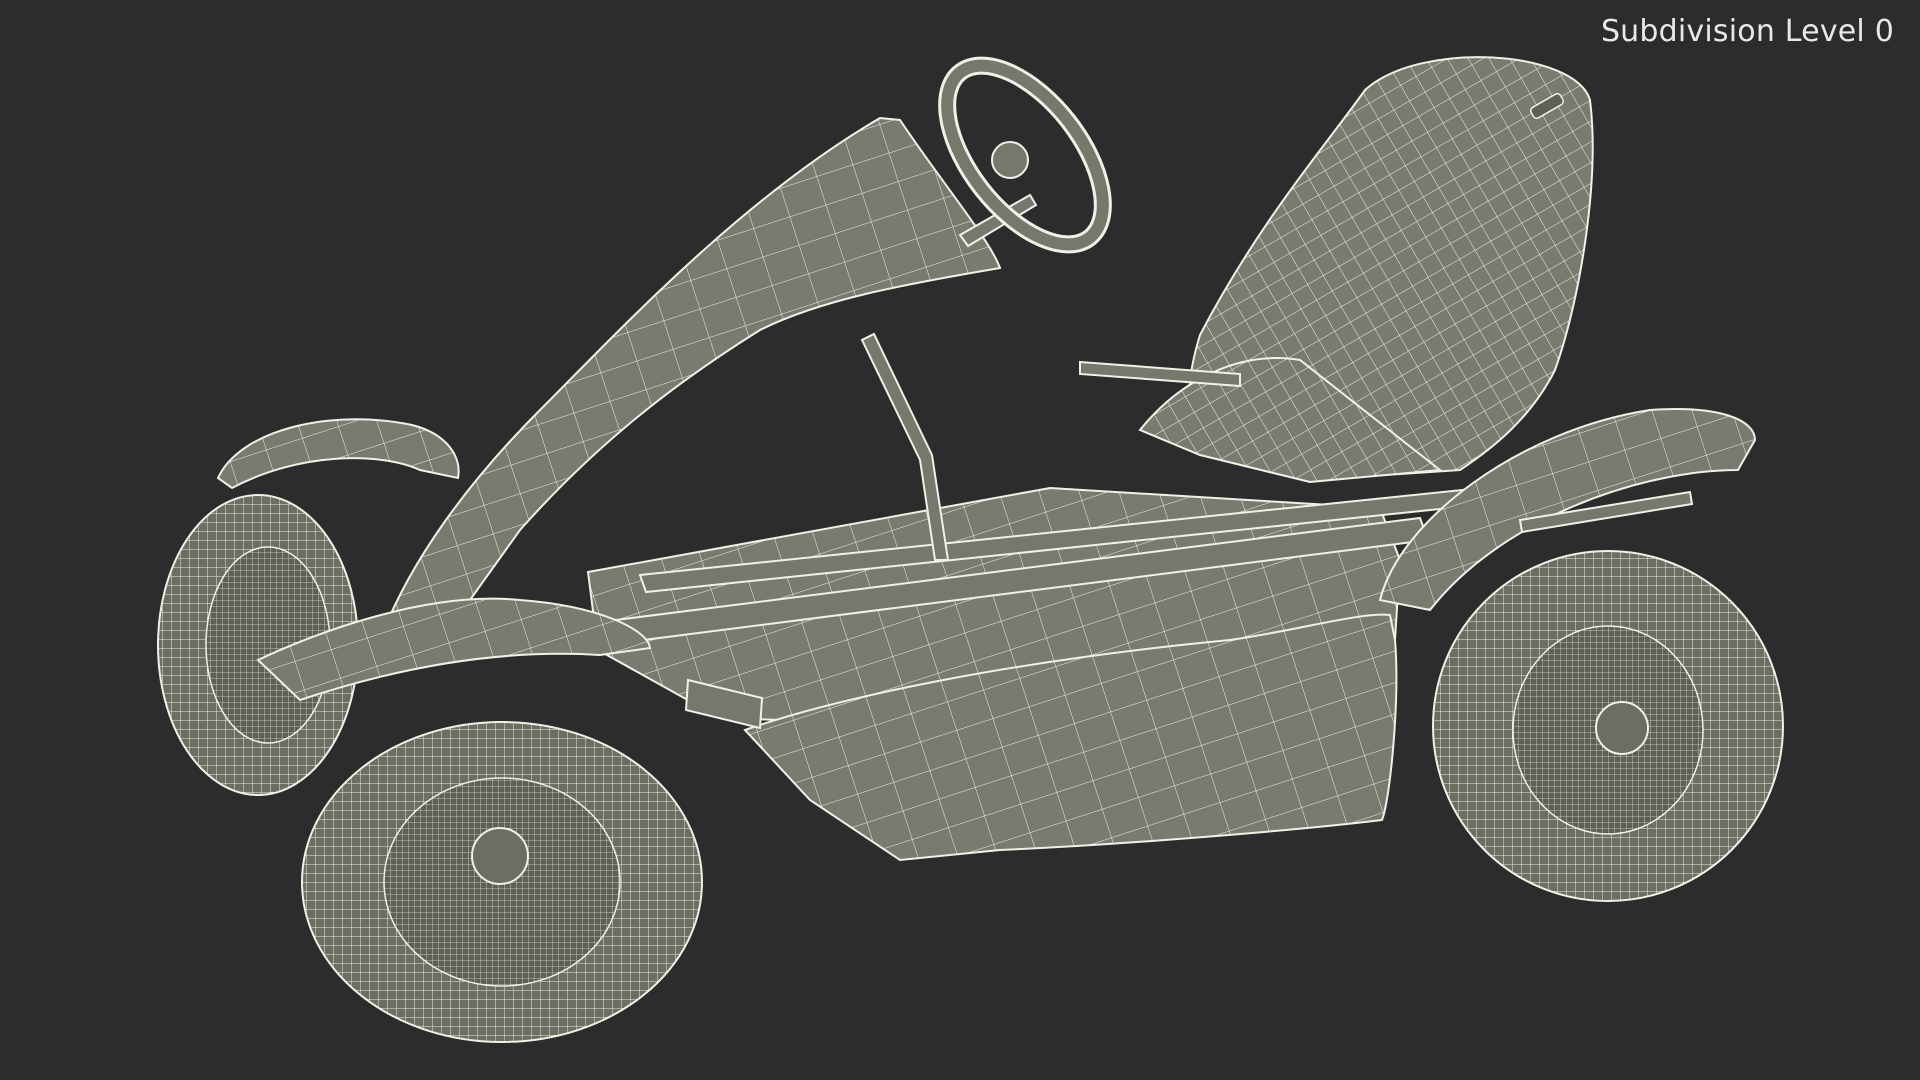 The height and width of the screenshot is (1080, 1920). Describe the element at coordinates (1608, 726) in the screenshot. I see `rear-right-wheel` at that location.